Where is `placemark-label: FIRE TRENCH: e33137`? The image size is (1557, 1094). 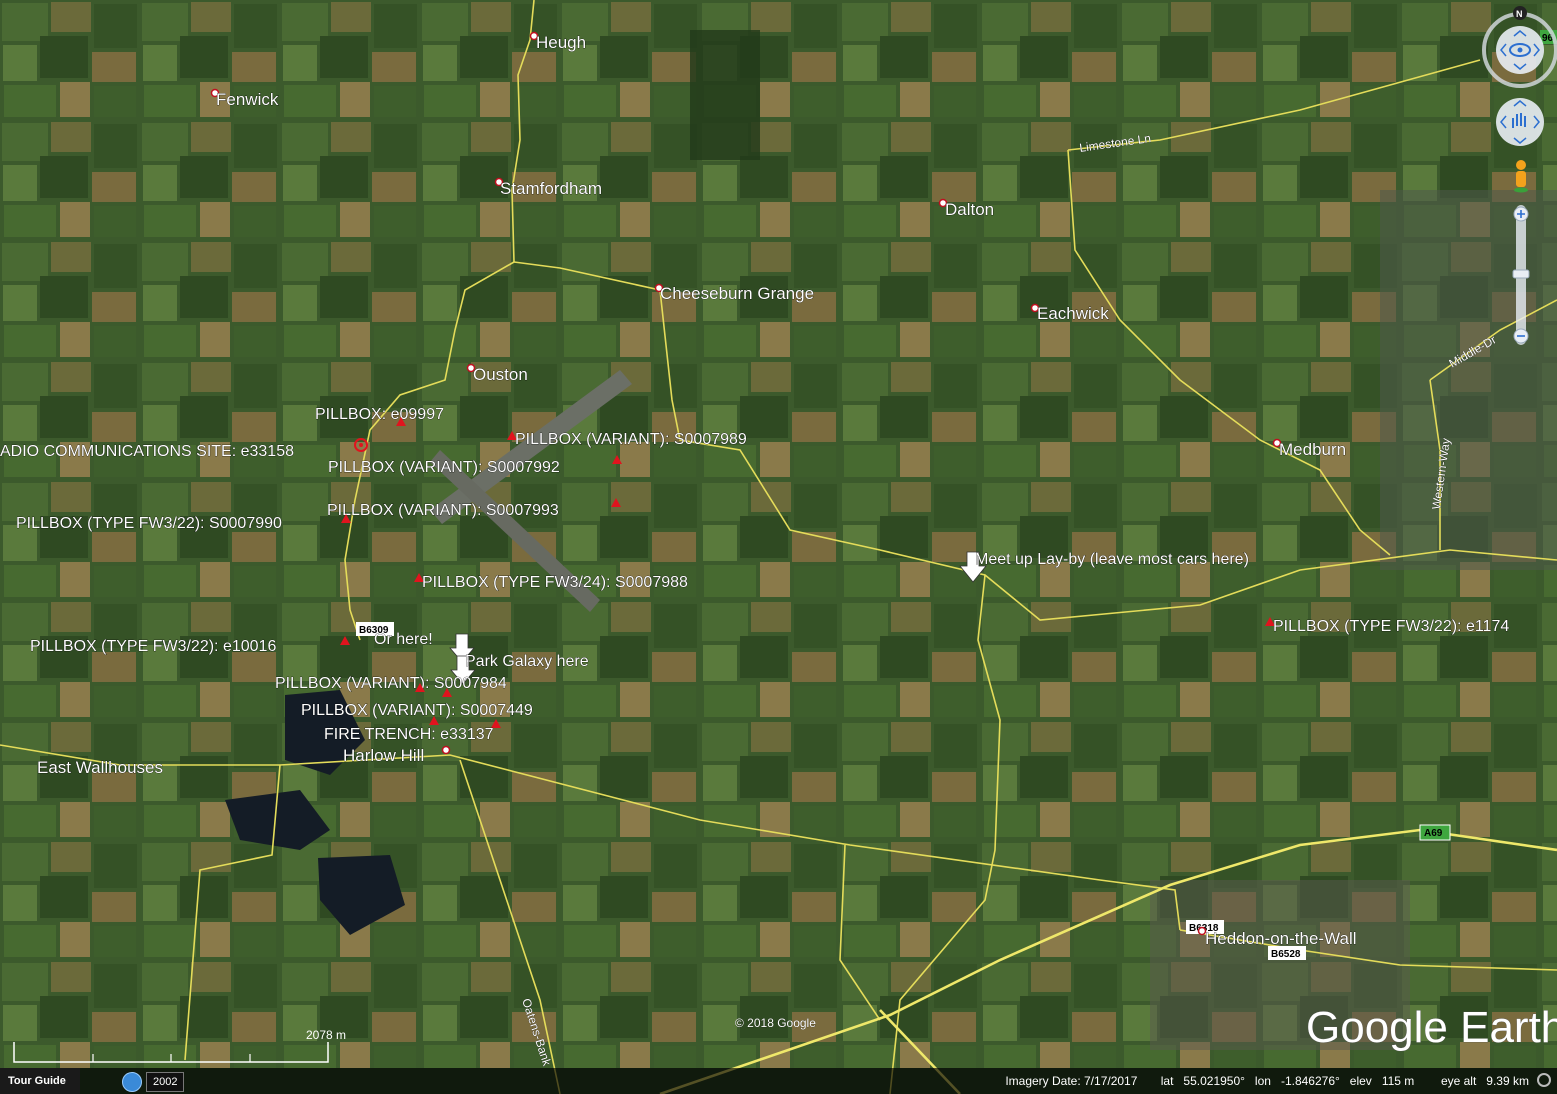
placemark-label: FIRE TRENCH: e33137 is located at coordinates (409, 734).